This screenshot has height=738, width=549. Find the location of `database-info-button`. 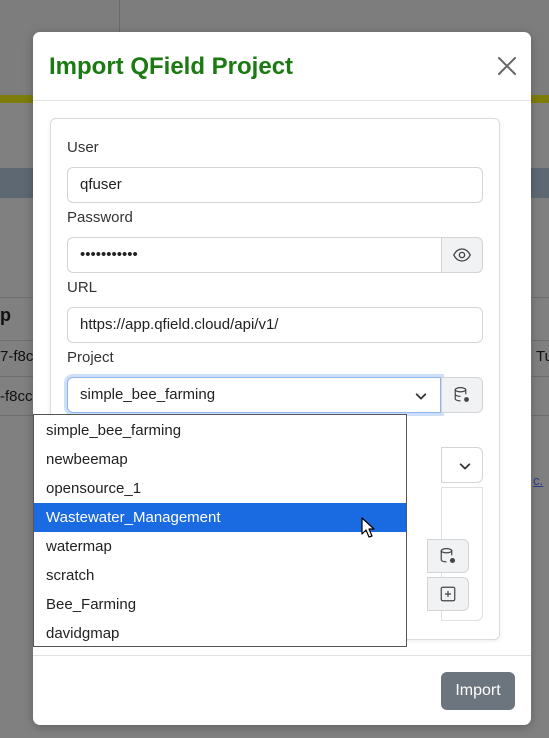

database-info-button is located at coordinates (448, 556).